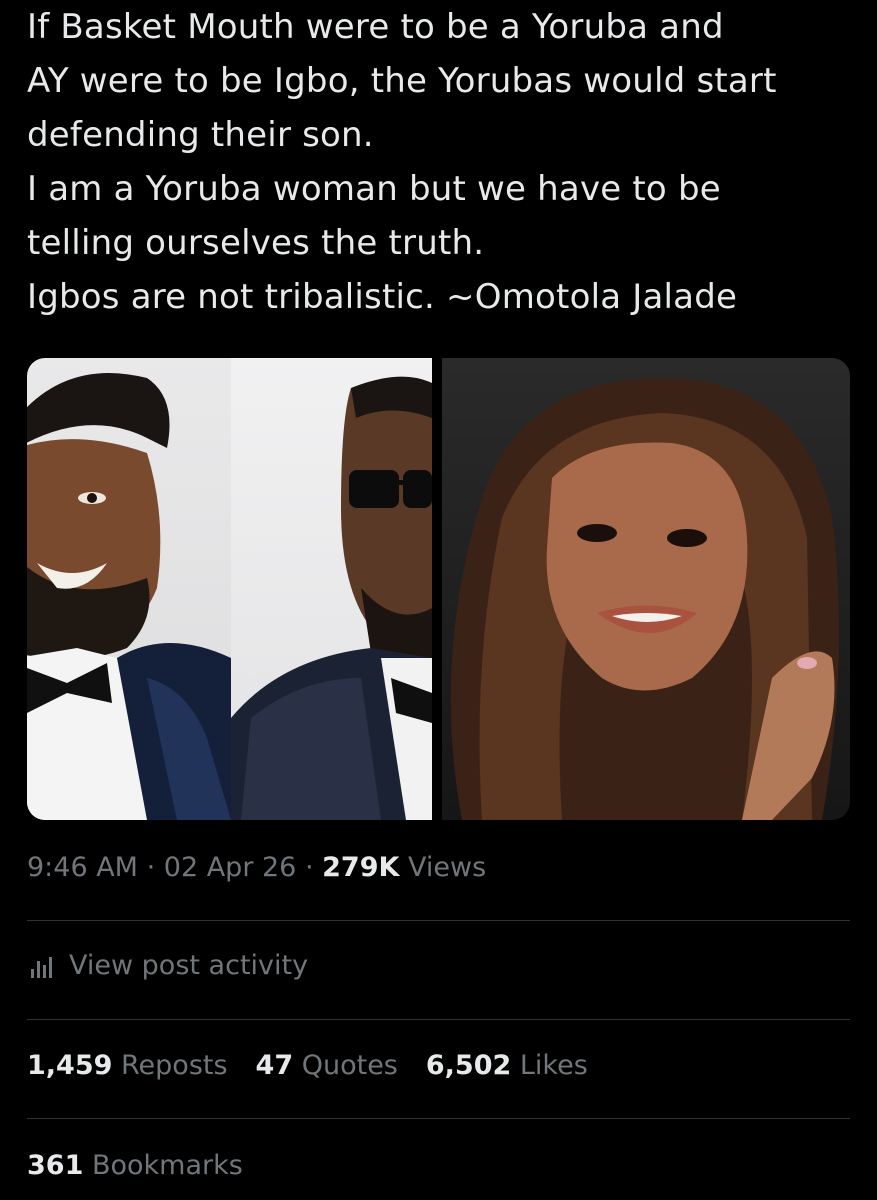 The width and height of the screenshot is (877, 1200). What do you see at coordinates (82, 867) in the screenshot?
I see `post-time: 9:46 AM` at bounding box center [82, 867].